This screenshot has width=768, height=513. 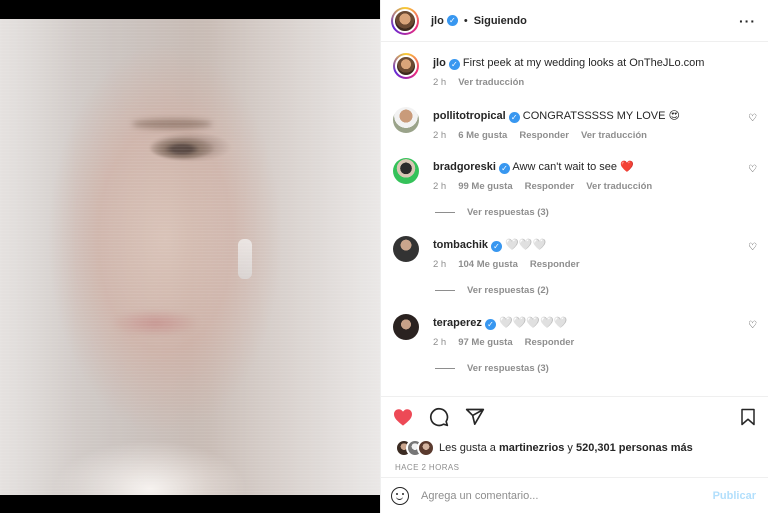 What do you see at coordinates (403, 417) in the screenshot?
I see `heart-icon` at bounding box center [403, 417].